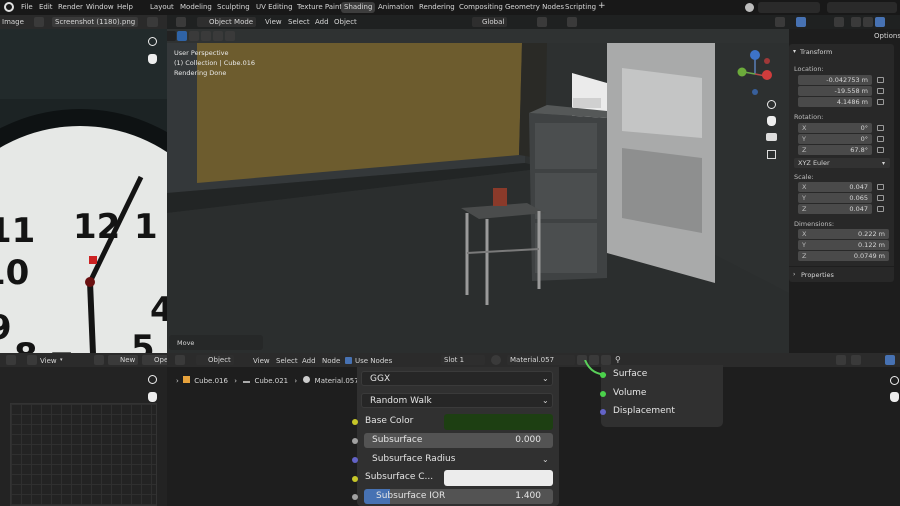 The width and height of the screenshot is (900, 506). I want to click on options-dropdown: Options, so click(887, 36).